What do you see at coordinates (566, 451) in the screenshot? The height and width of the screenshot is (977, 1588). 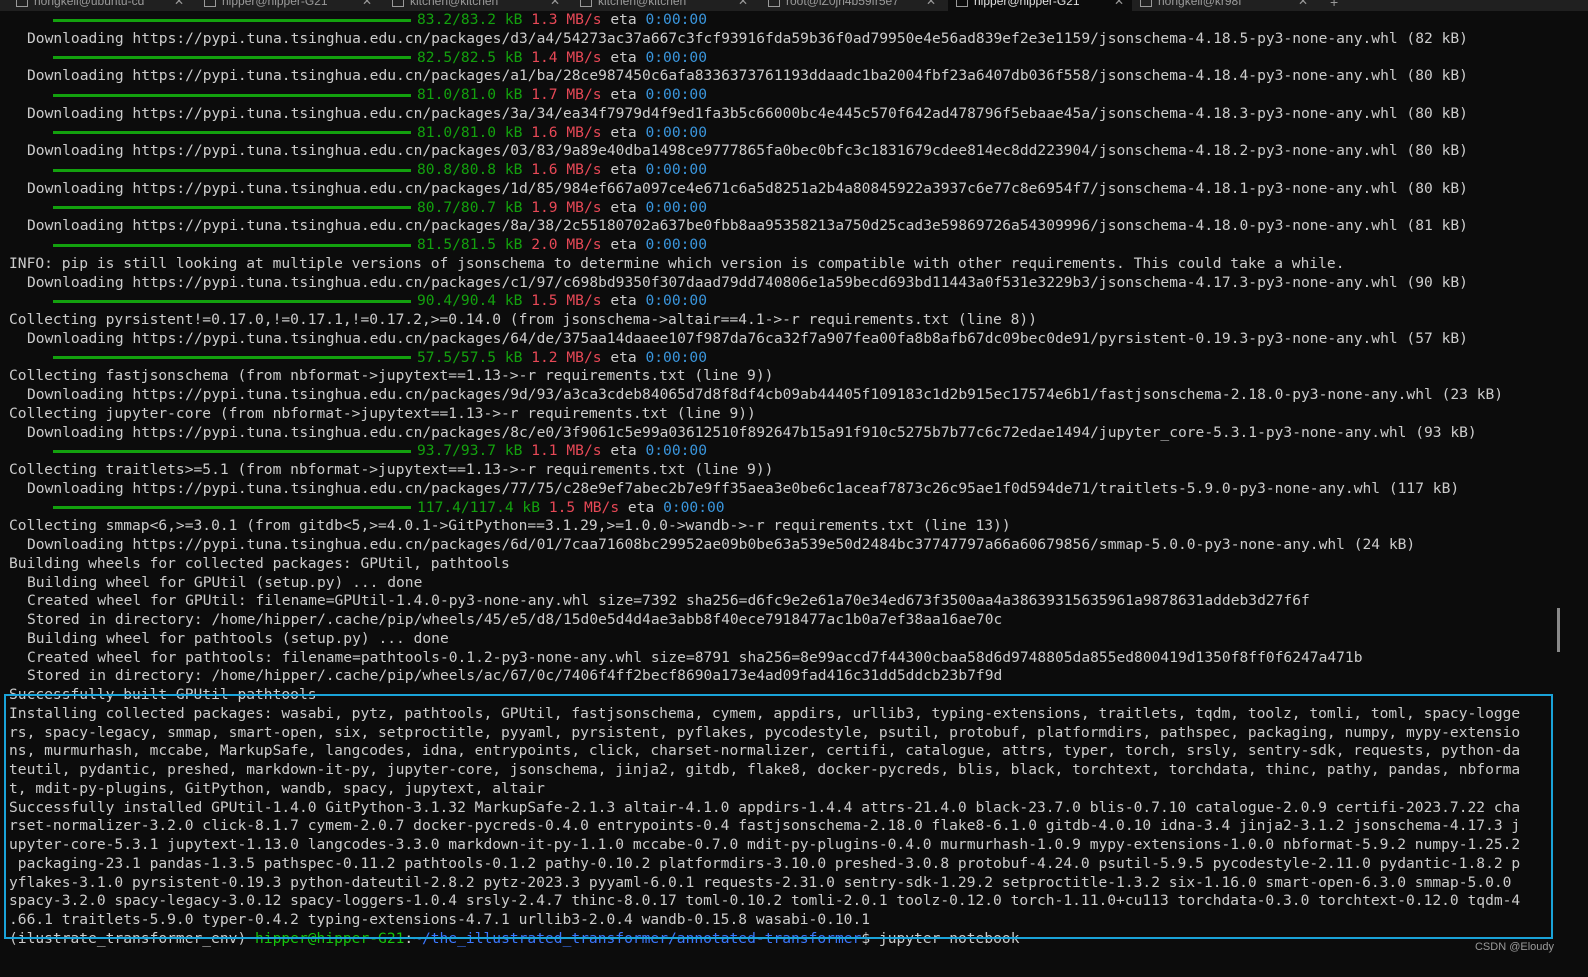 I see `download-speed: 1.1 MB/s` at bounding box center [566, 451].